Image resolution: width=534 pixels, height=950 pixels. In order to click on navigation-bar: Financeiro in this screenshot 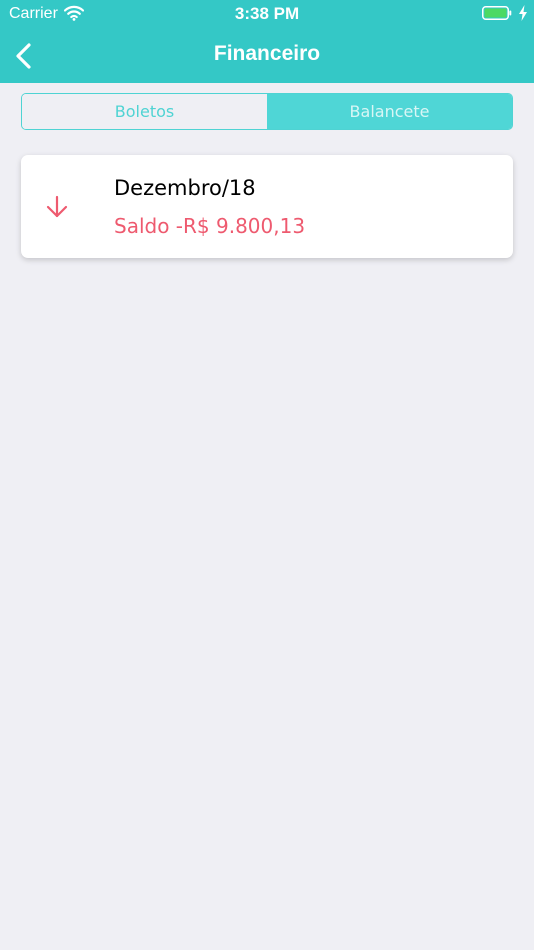, I will do `click(267, 55)`.